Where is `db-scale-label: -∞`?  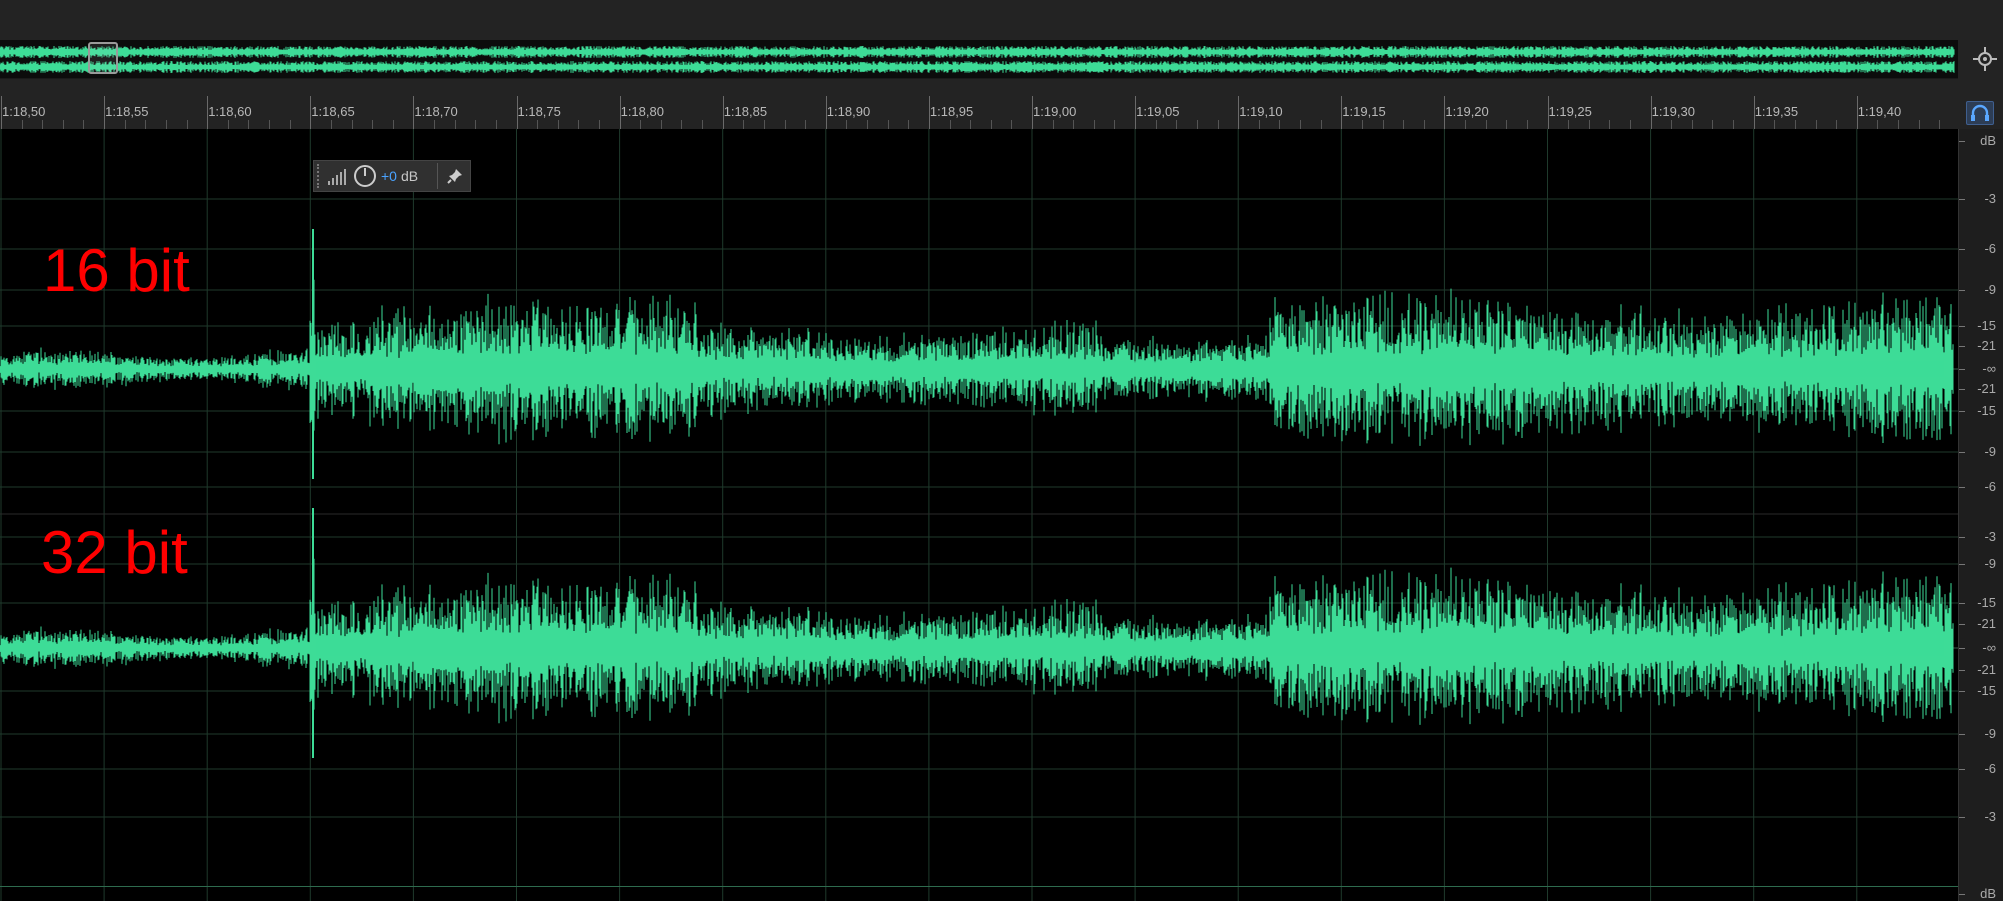 db-scale-label: -∞ is located at coordinates (1989, 368).